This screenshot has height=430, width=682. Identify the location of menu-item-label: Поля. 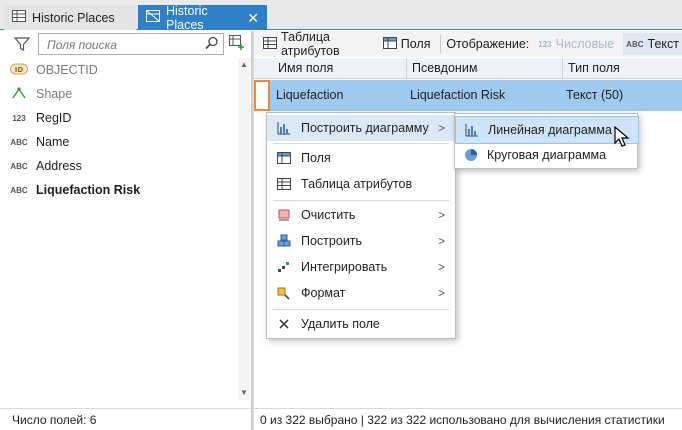
(316, 158).